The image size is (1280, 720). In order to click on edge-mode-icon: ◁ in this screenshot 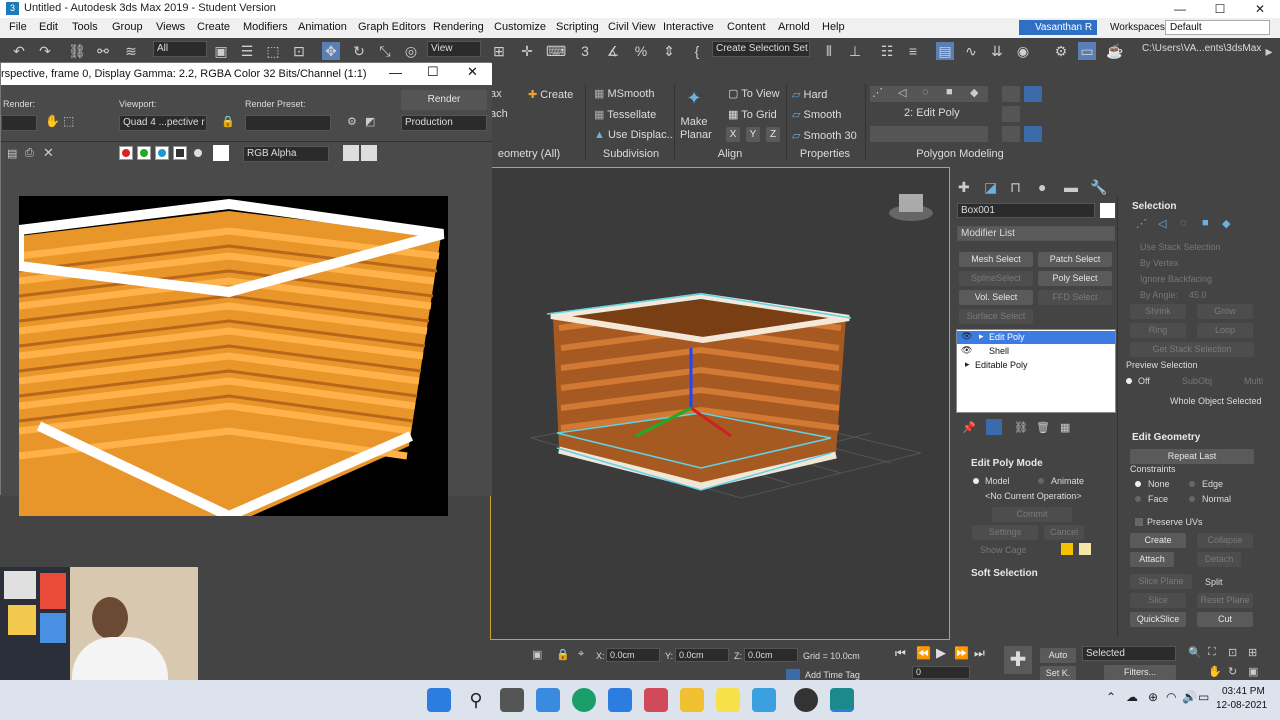, I will do `click(902, 92)`.